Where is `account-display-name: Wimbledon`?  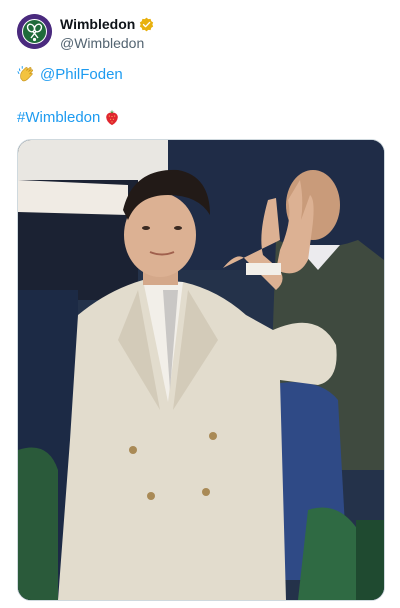
account-display-name: Wimbledon is located at coordinates (97, 24).